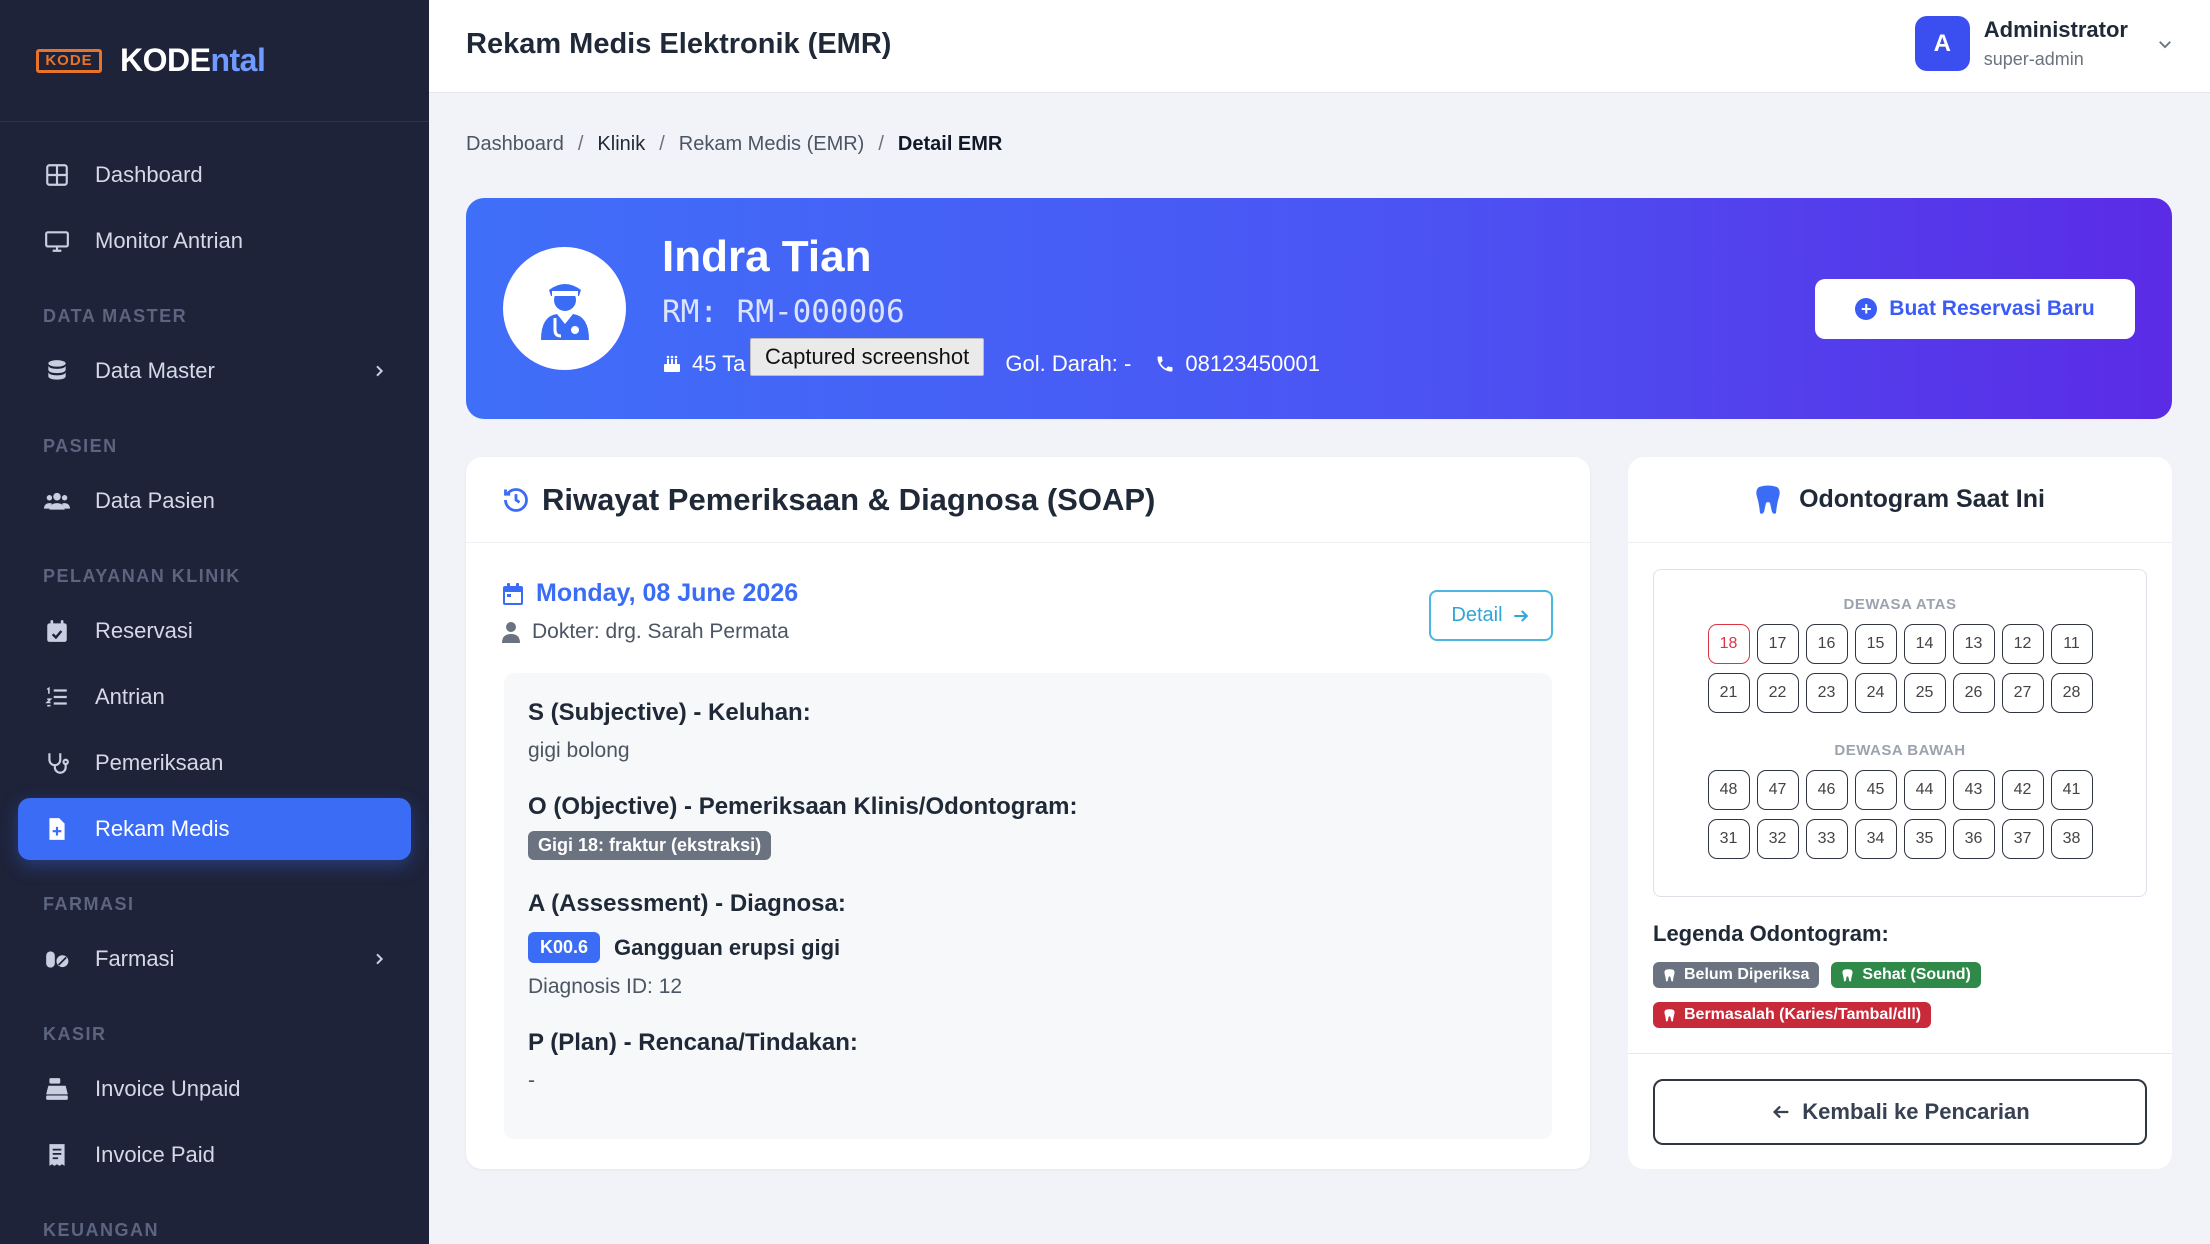 The image size is (2210, 1244). I want to click on calendar-check-icon, so click(57, 631).